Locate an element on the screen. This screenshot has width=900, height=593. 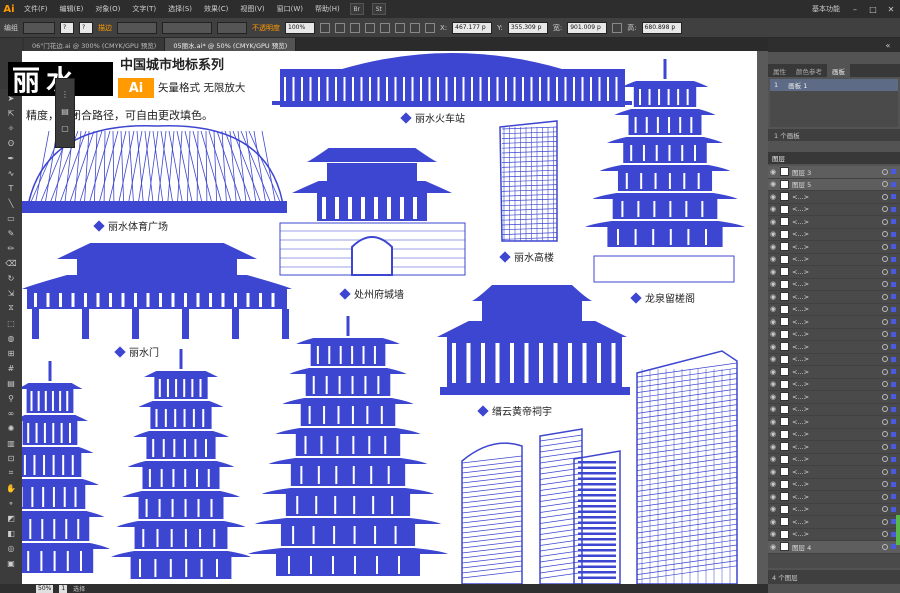
width-tool-icon: ⧖ is located at coordinates (11, 308).